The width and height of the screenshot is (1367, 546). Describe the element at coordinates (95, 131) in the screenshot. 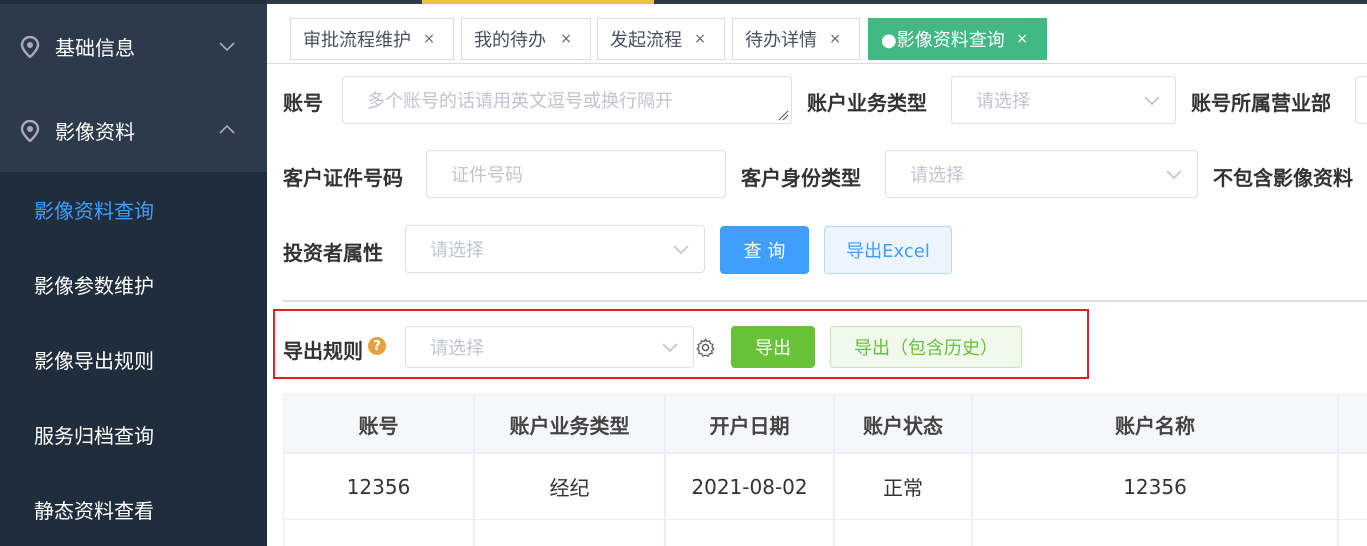

I see `sidebar-group-label: 影像资料` at that location.